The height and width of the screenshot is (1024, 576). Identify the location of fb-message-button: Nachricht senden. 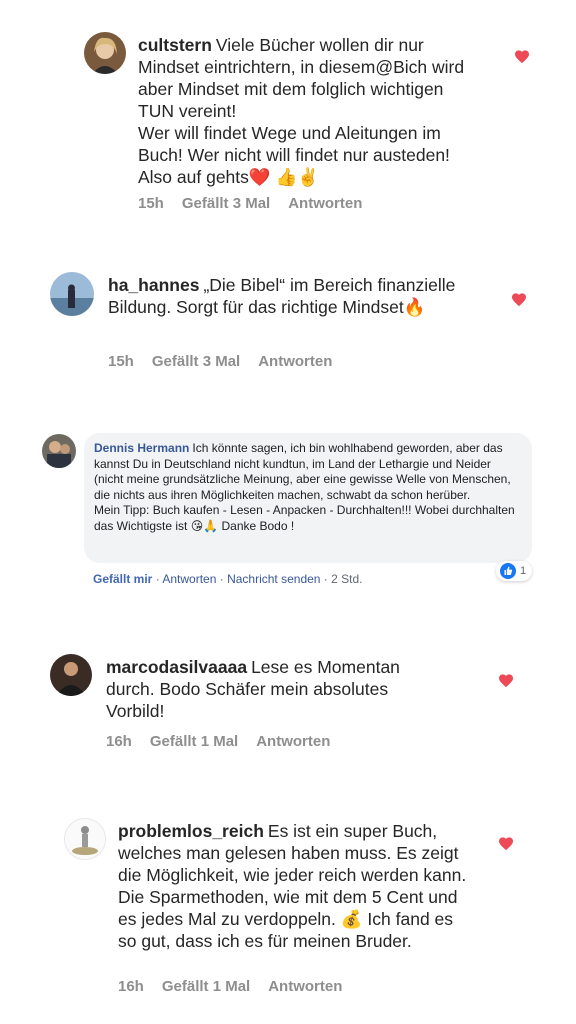
(273, 579).